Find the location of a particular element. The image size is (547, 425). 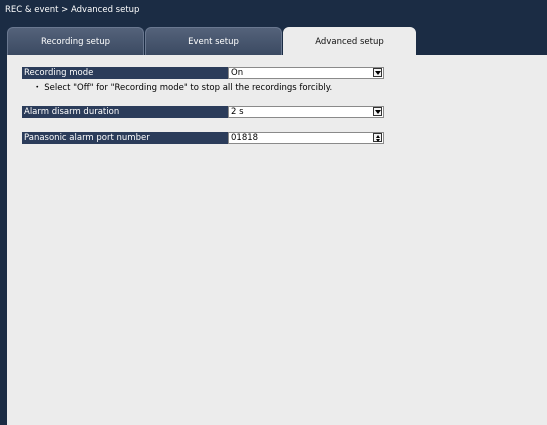

alarm-disarm-duration-label: Alarm disarm duration is located at coordinates (125, 112).